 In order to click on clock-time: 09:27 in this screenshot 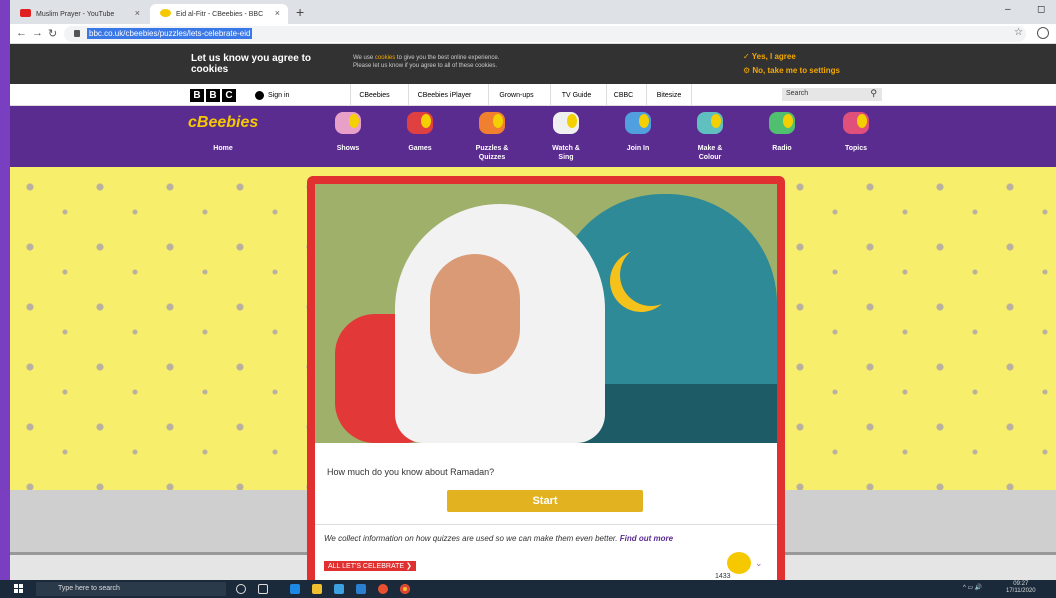, I will do `click(1021, 584)`.